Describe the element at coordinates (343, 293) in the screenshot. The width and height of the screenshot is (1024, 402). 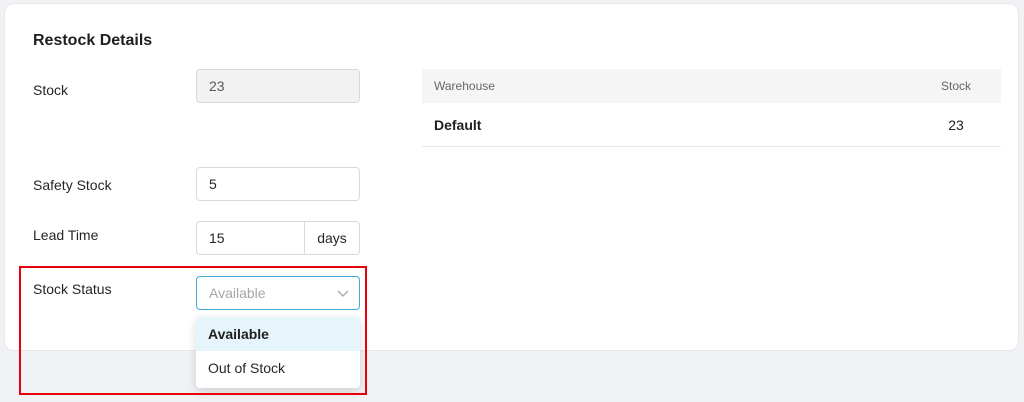
I see `chevron-down-icon` at that location.